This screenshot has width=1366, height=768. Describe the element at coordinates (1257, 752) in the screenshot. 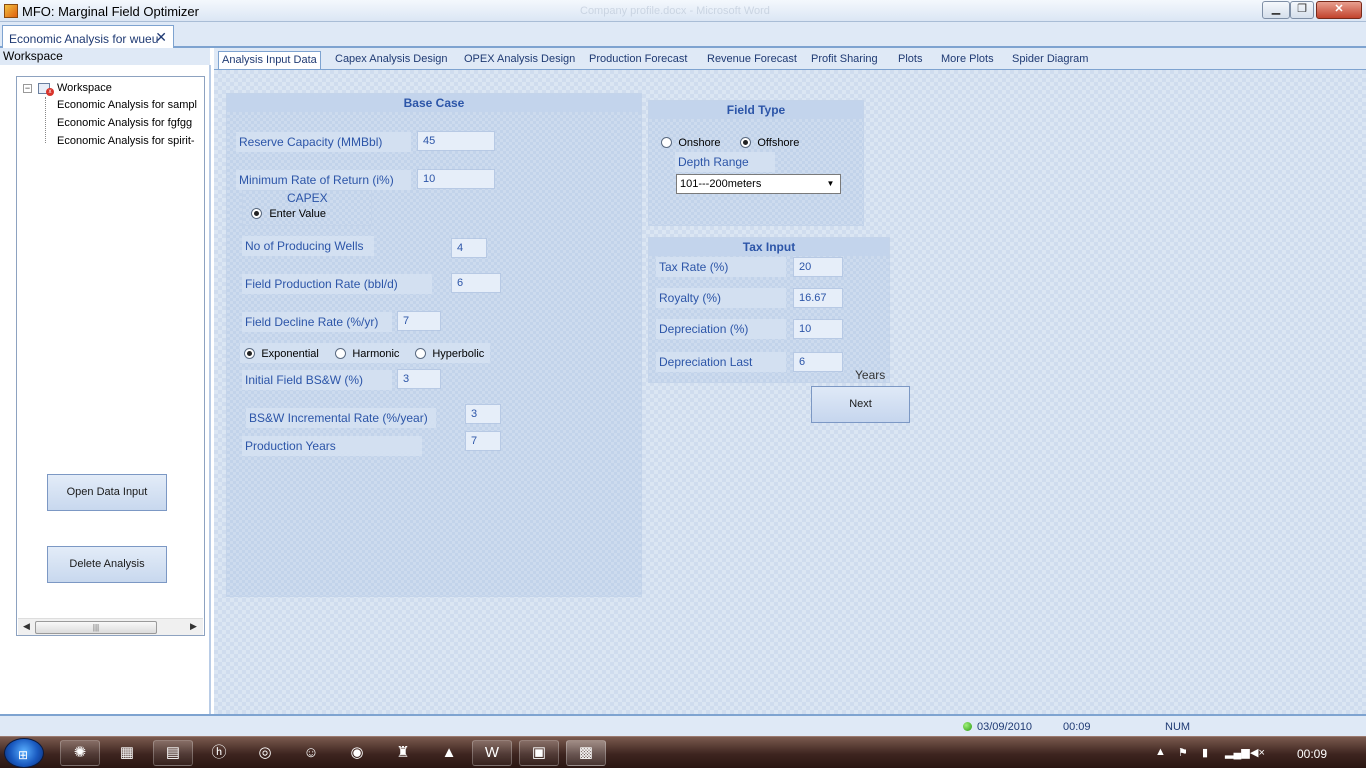

I see `tray-volume-icon: ◀×` at that location.